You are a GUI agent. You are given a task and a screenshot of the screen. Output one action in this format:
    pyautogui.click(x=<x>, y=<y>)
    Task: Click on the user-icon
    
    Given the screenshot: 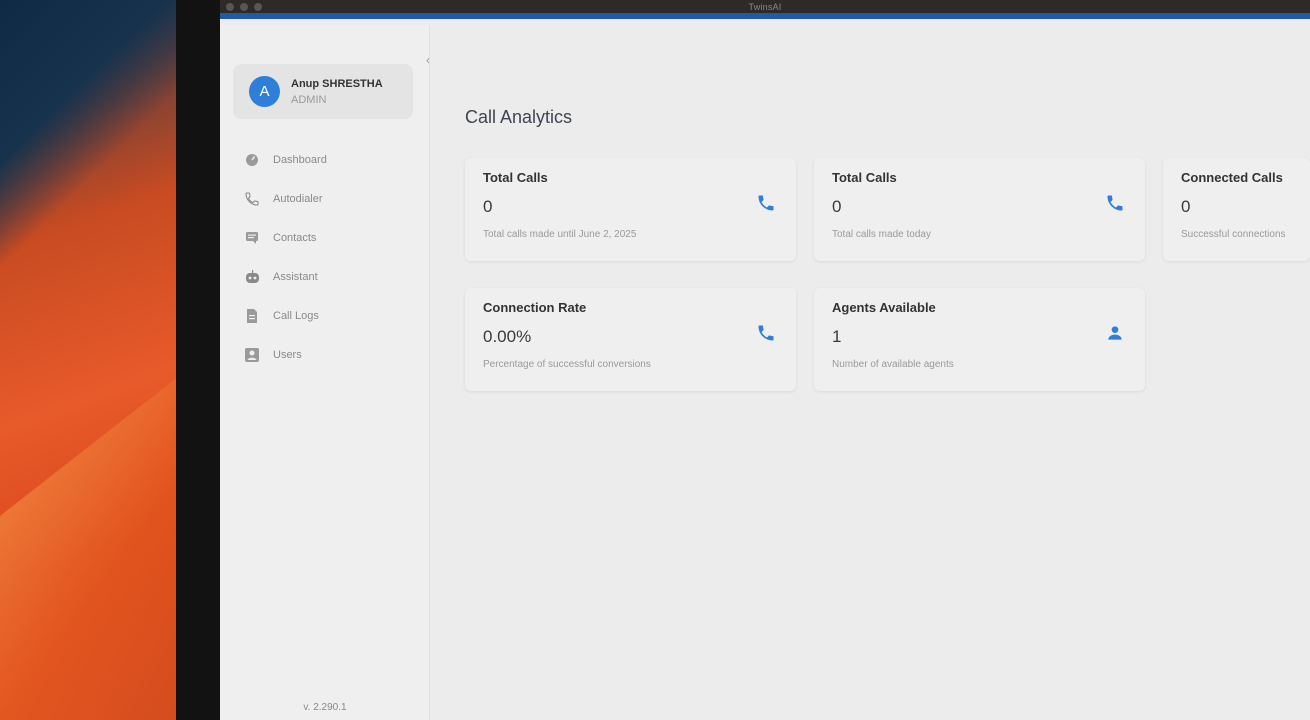 What is the action you would take?
    pyautogui.click(x=252, y=355)
    